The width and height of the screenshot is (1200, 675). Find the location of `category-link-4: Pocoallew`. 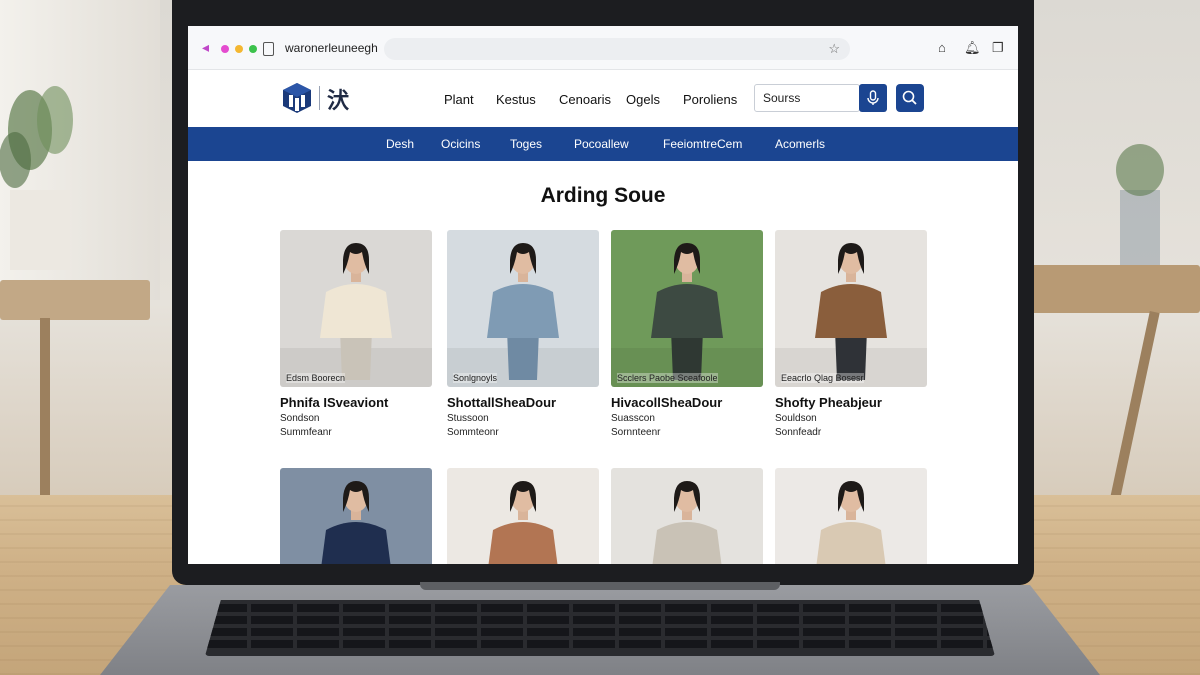

category-link-4: Pocoallew is located at coordinates (601, 144).